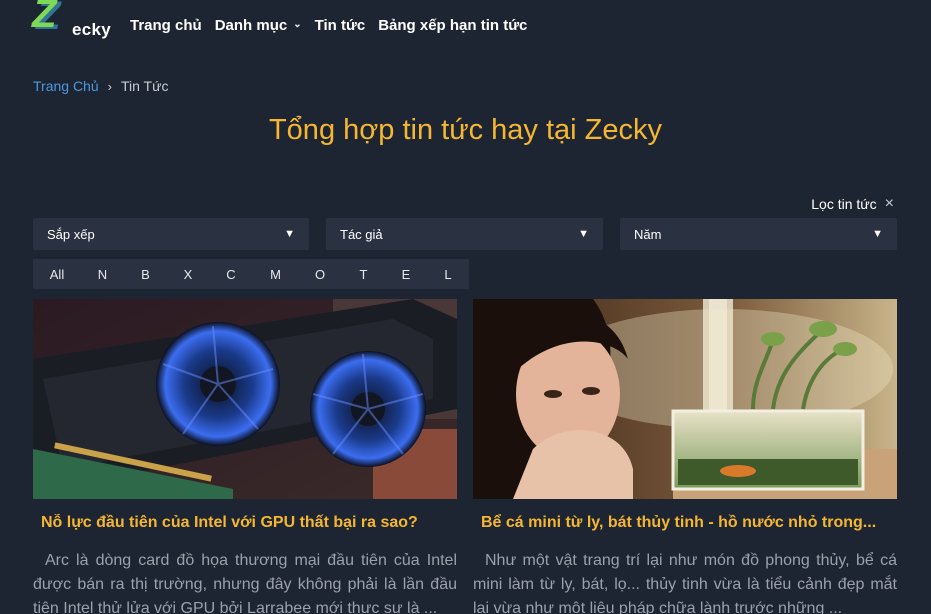 The height and width of the screenshot is (614, 931). I want to click on logo-text: ecky, so click(92, 29).